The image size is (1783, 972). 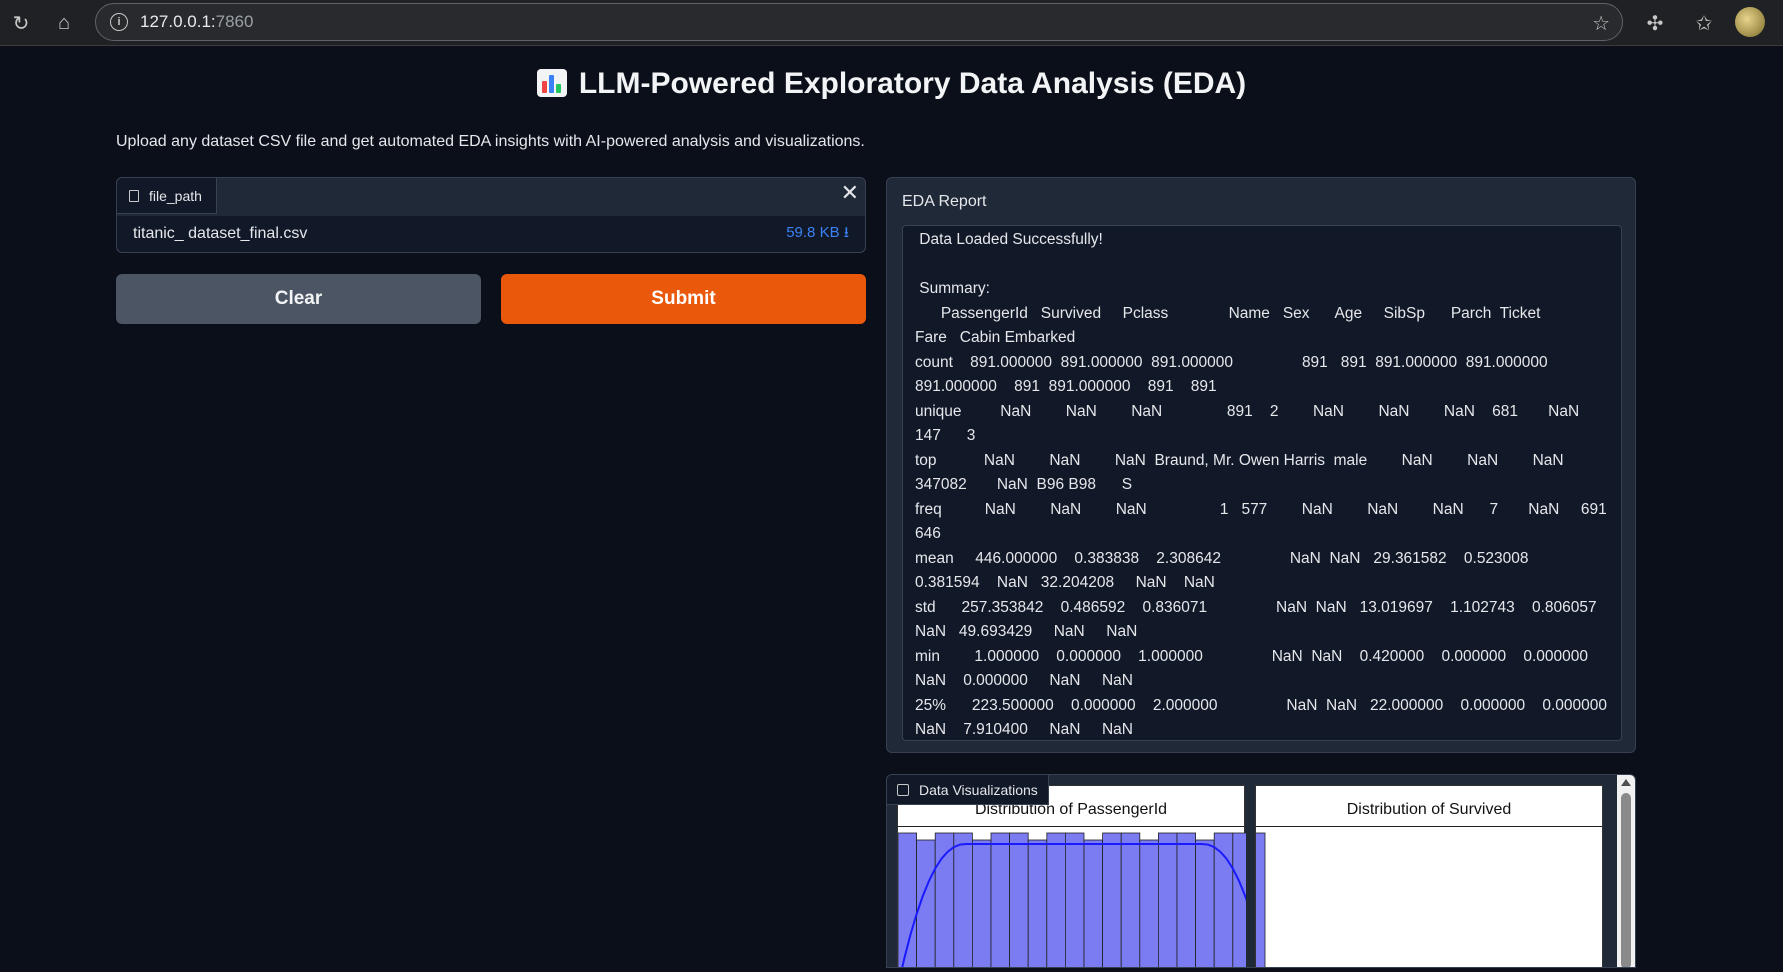 What do you see at coordinates (1066, 386) in the screenshot?
I see `report-line: 891.000000 891 891.000000 891 891` at bounding box center [1066, 386].